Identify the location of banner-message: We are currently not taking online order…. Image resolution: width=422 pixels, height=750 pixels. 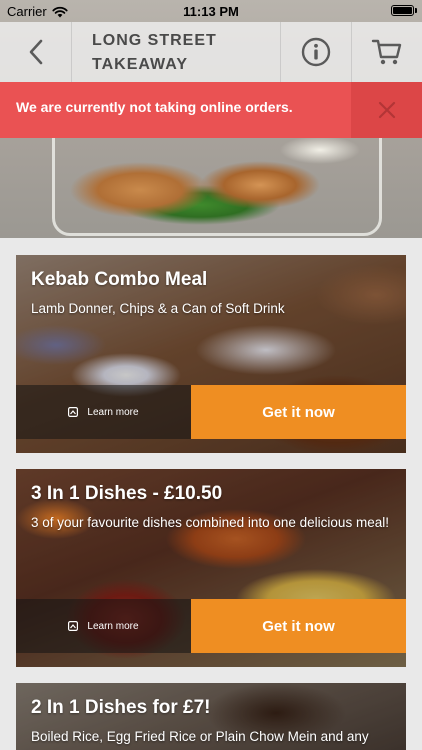
(154, 107).